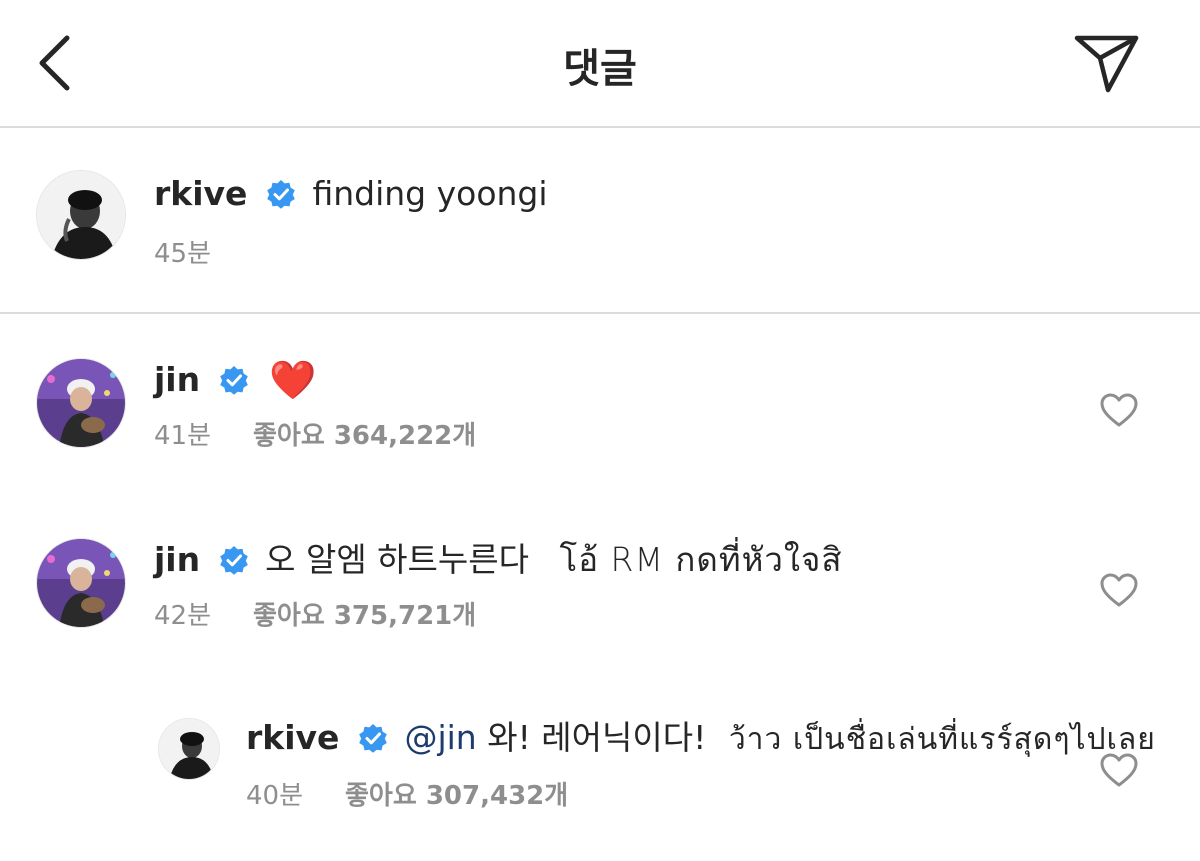 The height and width of the screenshot is (861, 1200). I want to click on comment-meta: 41분 좋아요 364,222개, so click(315, 436).